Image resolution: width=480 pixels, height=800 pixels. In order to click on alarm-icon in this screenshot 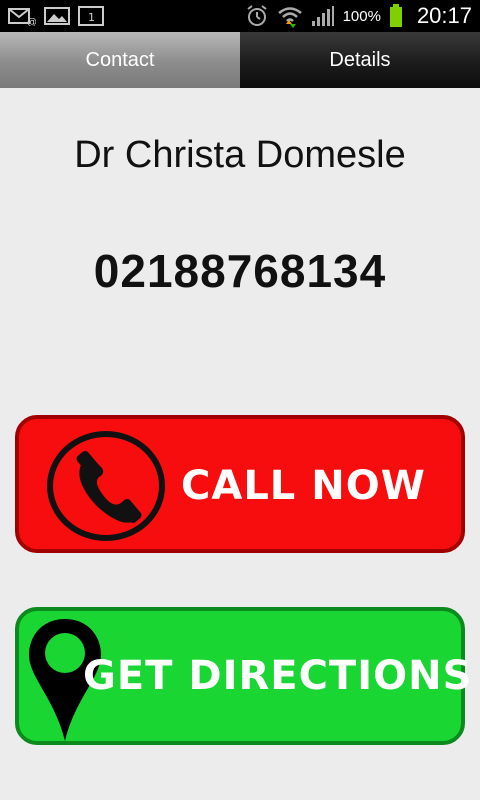, I will do `click(257, 16)`.